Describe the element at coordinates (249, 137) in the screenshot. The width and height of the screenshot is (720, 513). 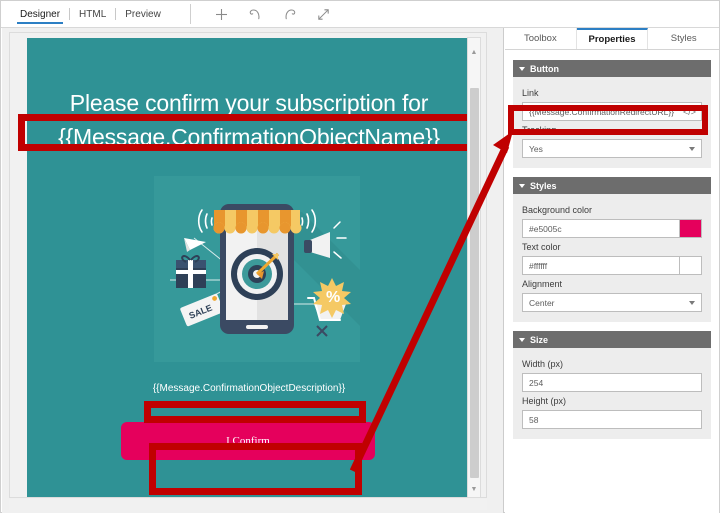
I see `email-headline-line2: {{Message.ConfirmationObjectName}}` at that location.